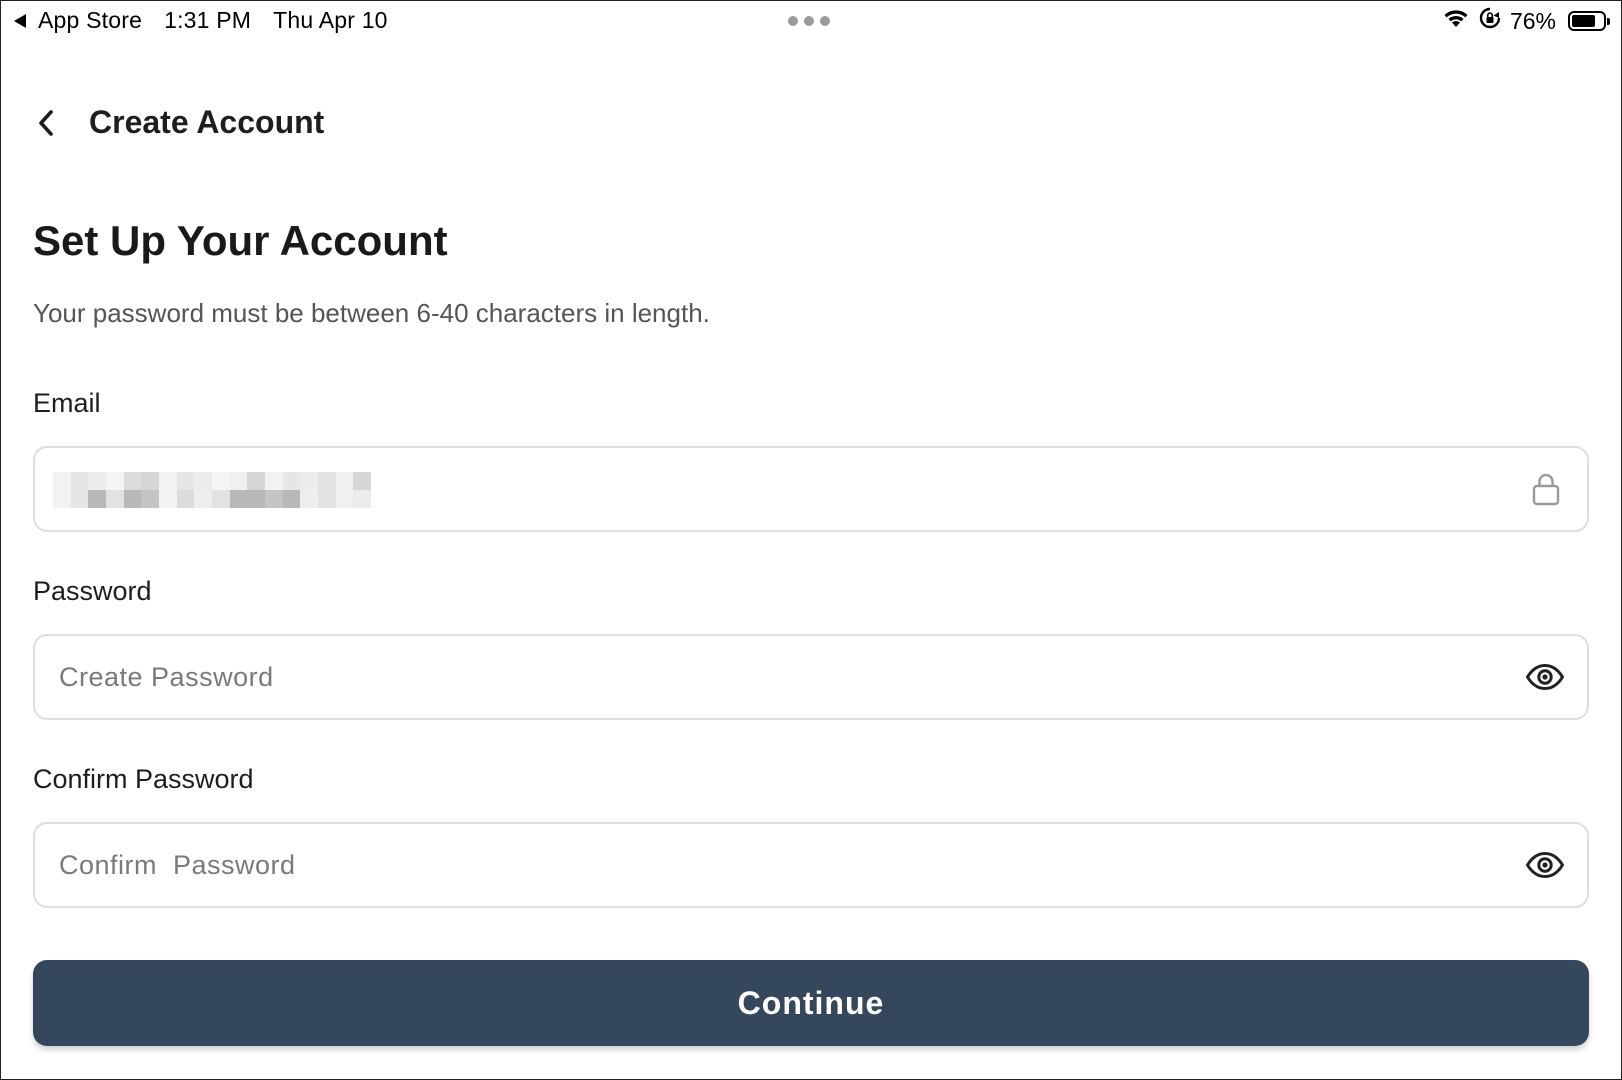  What do you see at coordinates (811, 489) in the screenshot?
I see `email-field` at bounding box center [811, 489].